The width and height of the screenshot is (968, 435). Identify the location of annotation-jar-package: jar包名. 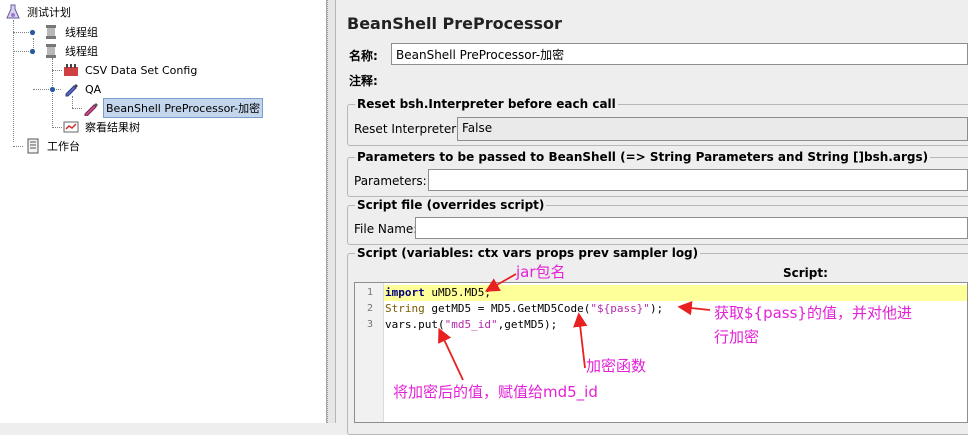
(541, 272).